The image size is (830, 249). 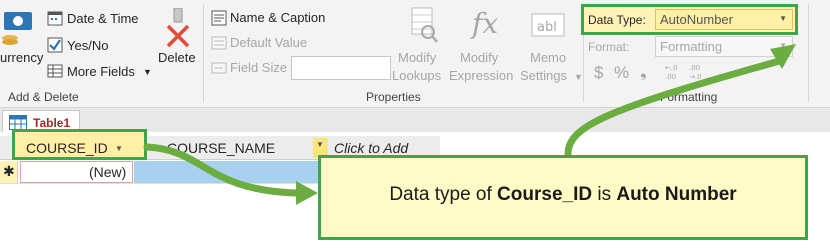 I want to click on course-name-cell, so click(x=226, y=172).